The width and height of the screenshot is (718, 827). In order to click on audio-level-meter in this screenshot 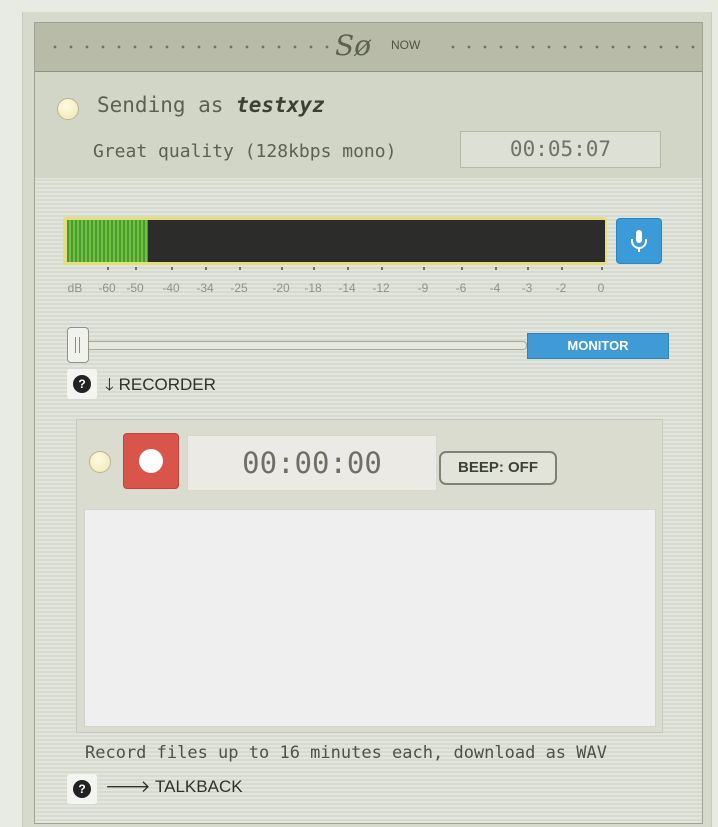, I will do `click(335, 241)`.